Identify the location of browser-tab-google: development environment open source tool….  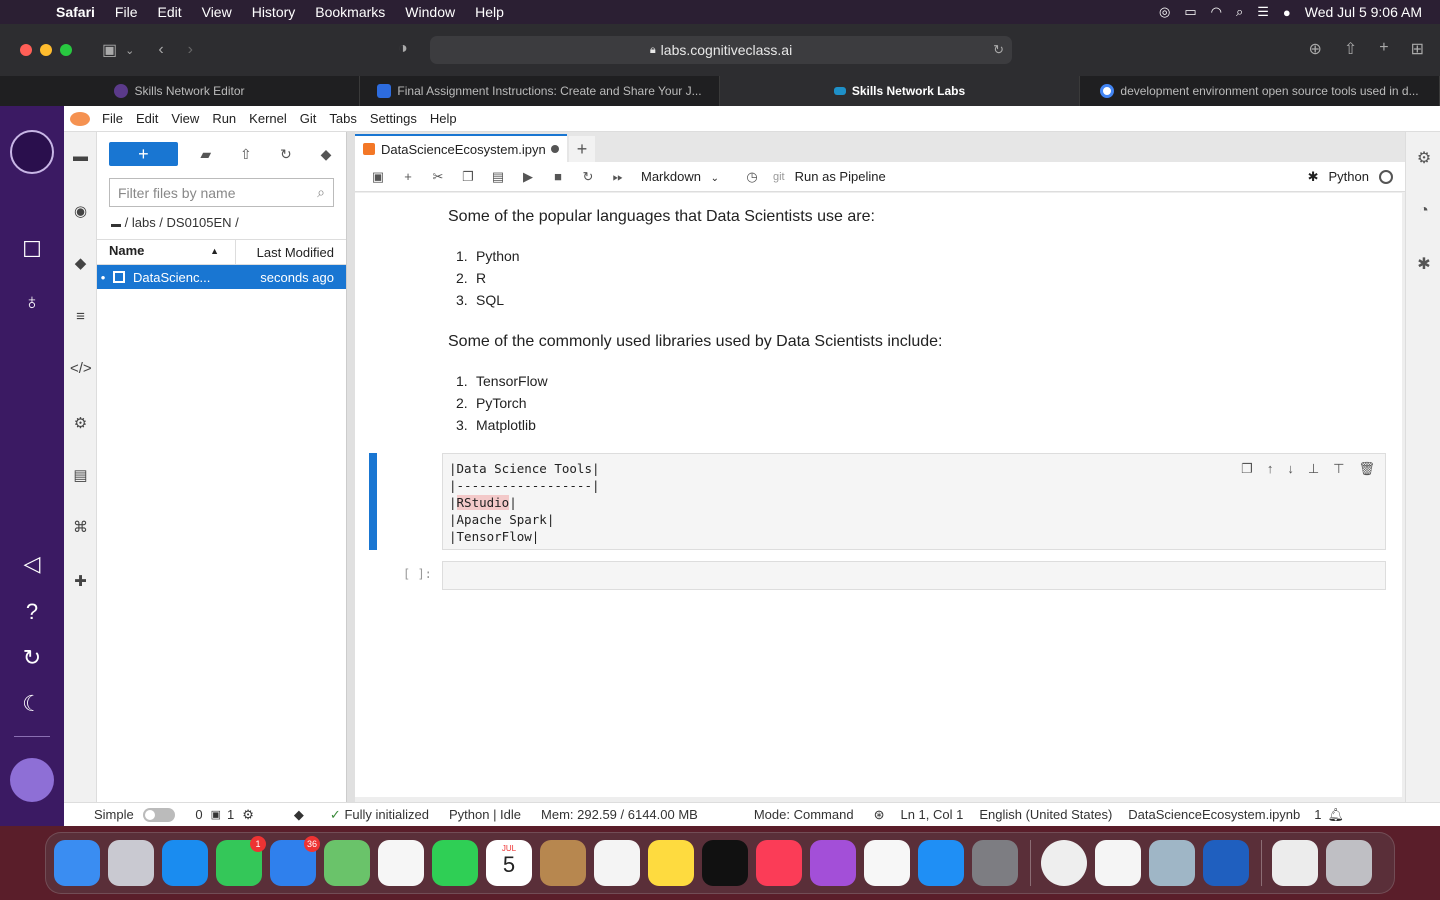
(1260, 91).